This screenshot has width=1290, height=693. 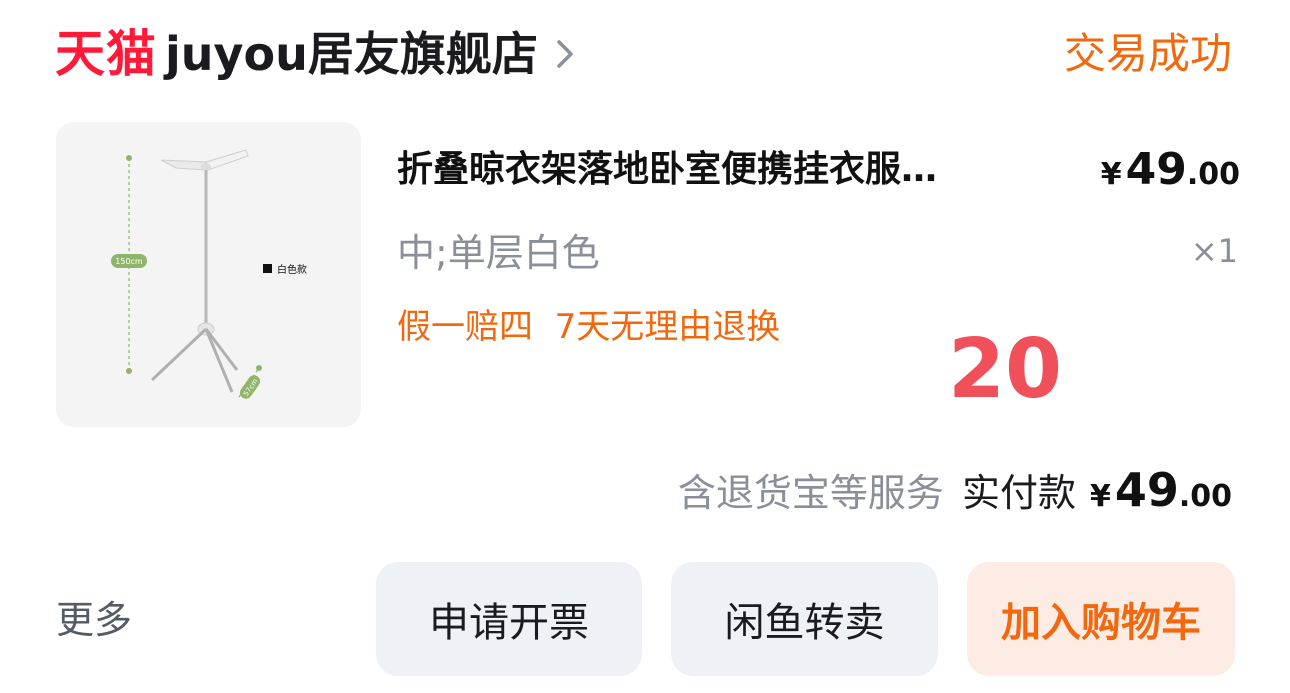 What do you see at coordinates (498, 253) in the screenshot?
I see `product-spec: 中;单层白色` at bounding box center [498, 253].